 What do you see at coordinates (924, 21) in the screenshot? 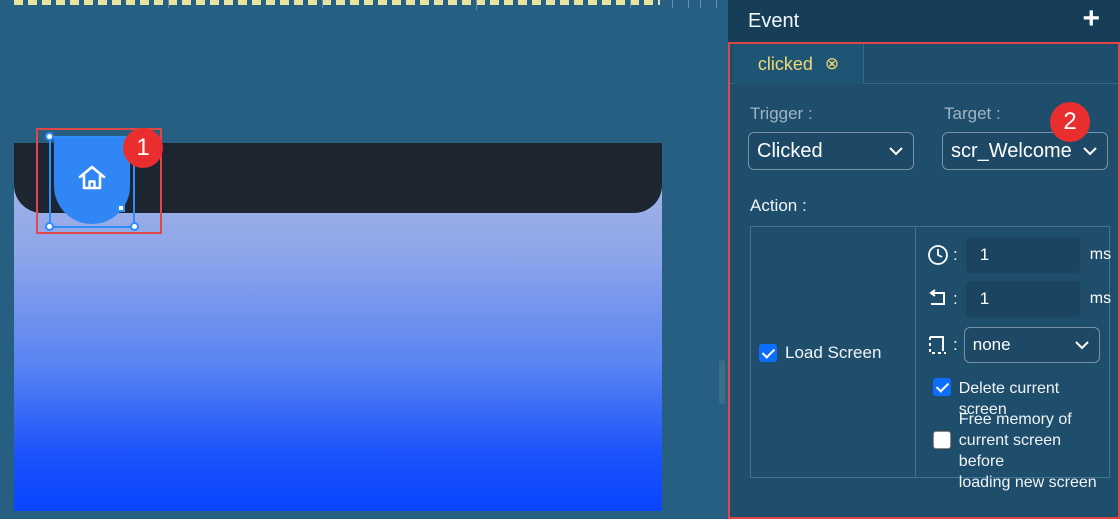
I see `panel-header: Event +` at bounding box center [924, 21].